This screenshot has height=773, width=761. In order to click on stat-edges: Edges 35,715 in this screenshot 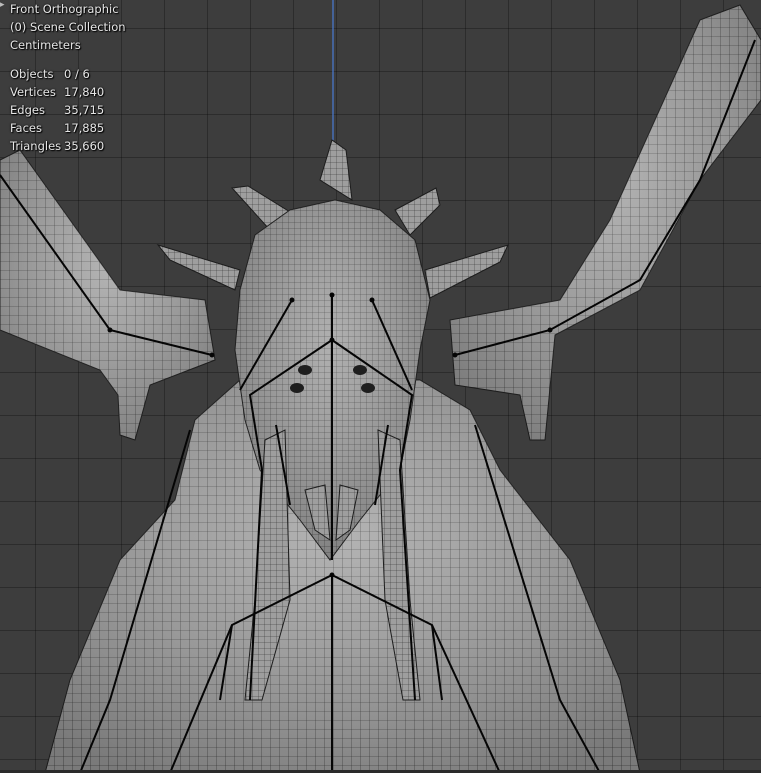, I will do `click(68, 110)`.